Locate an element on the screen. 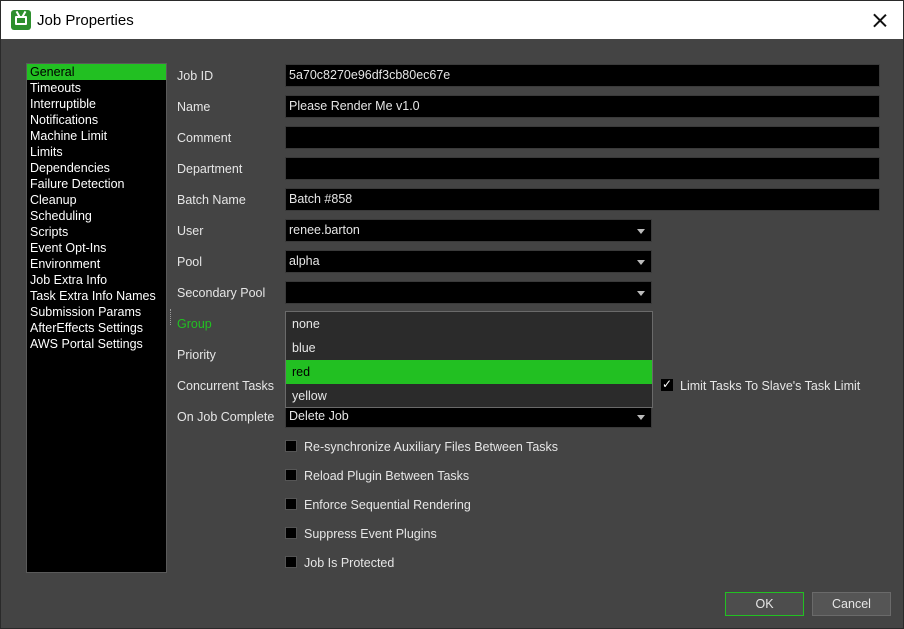 This screenshot has width=904, height=629. limit-tasks-checkbox: ✓ is located at coordinates (667, 384).